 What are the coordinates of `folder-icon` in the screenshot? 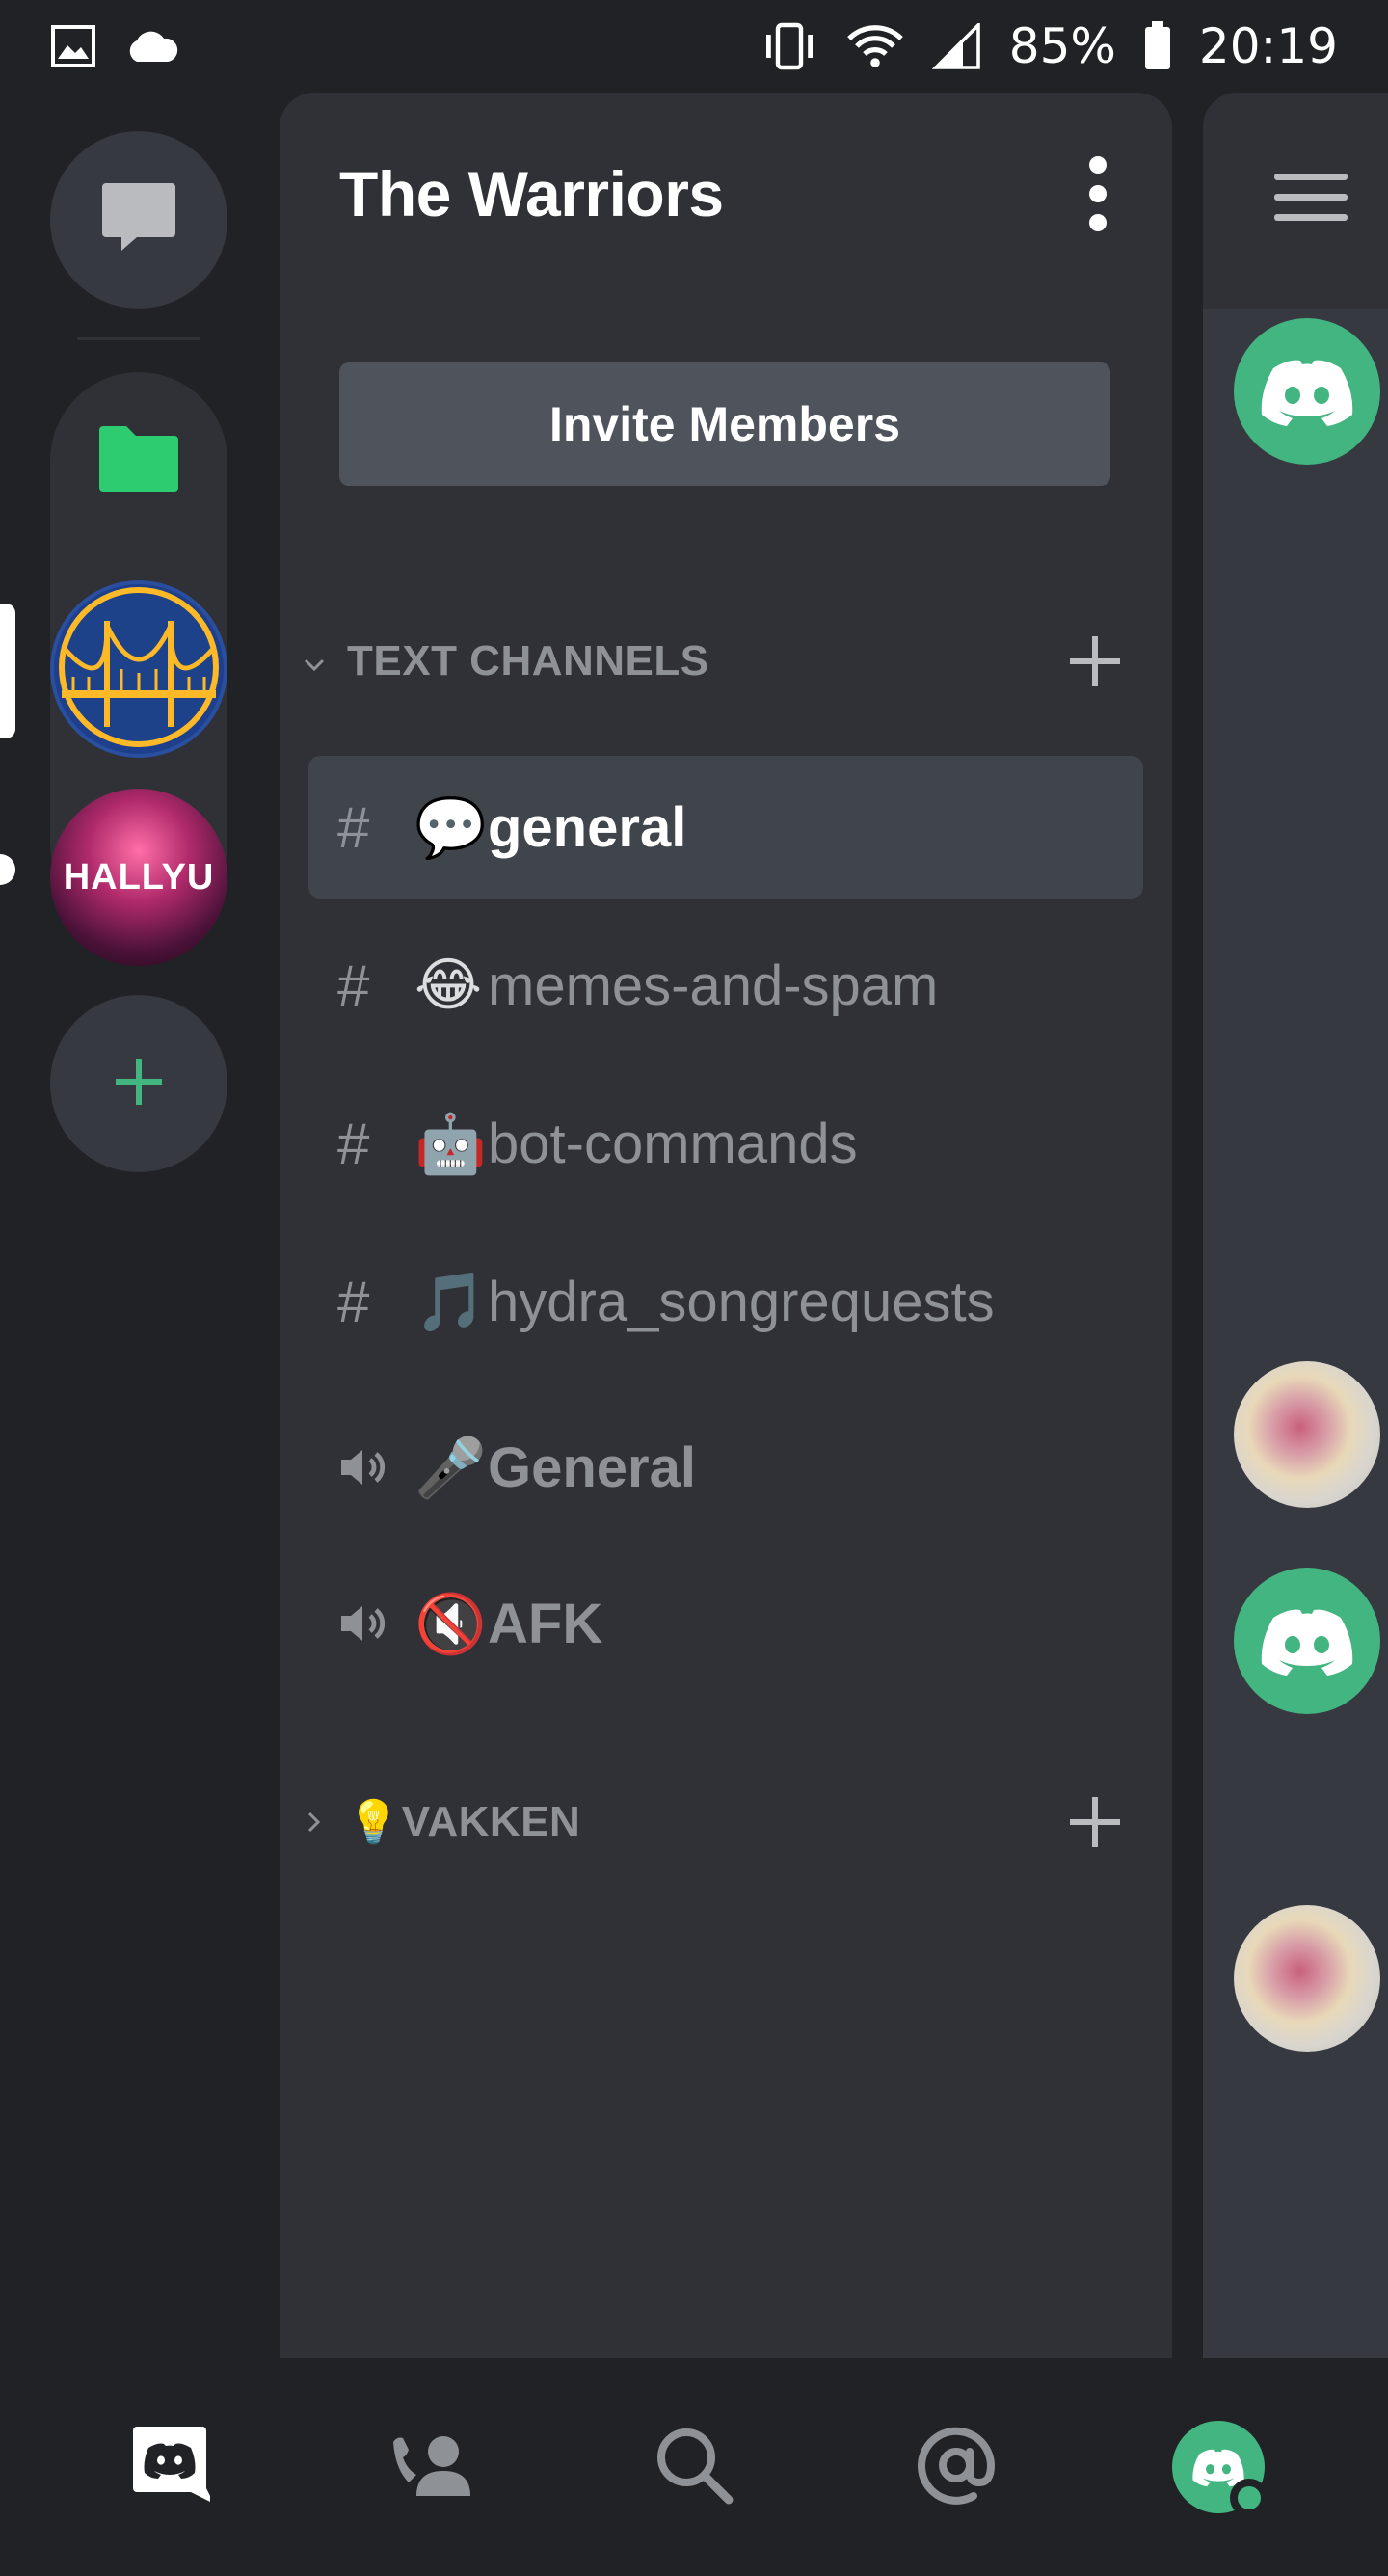 It's located at (138, 461).